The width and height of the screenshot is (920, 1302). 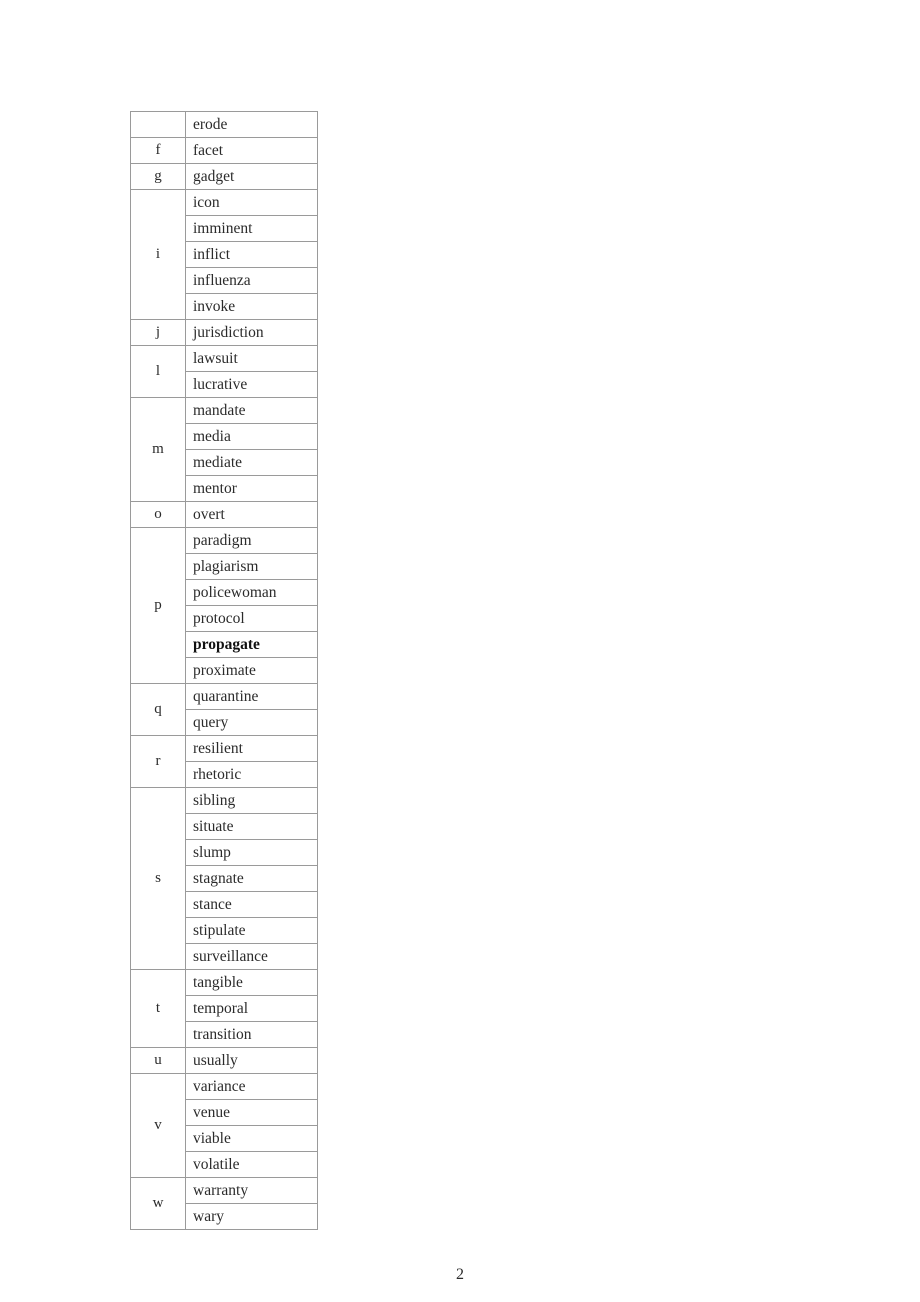 What do you see at coordinates (460, 1274) in the screenshot?
I see `page-number: 2` at bounding box center [460, 1274].